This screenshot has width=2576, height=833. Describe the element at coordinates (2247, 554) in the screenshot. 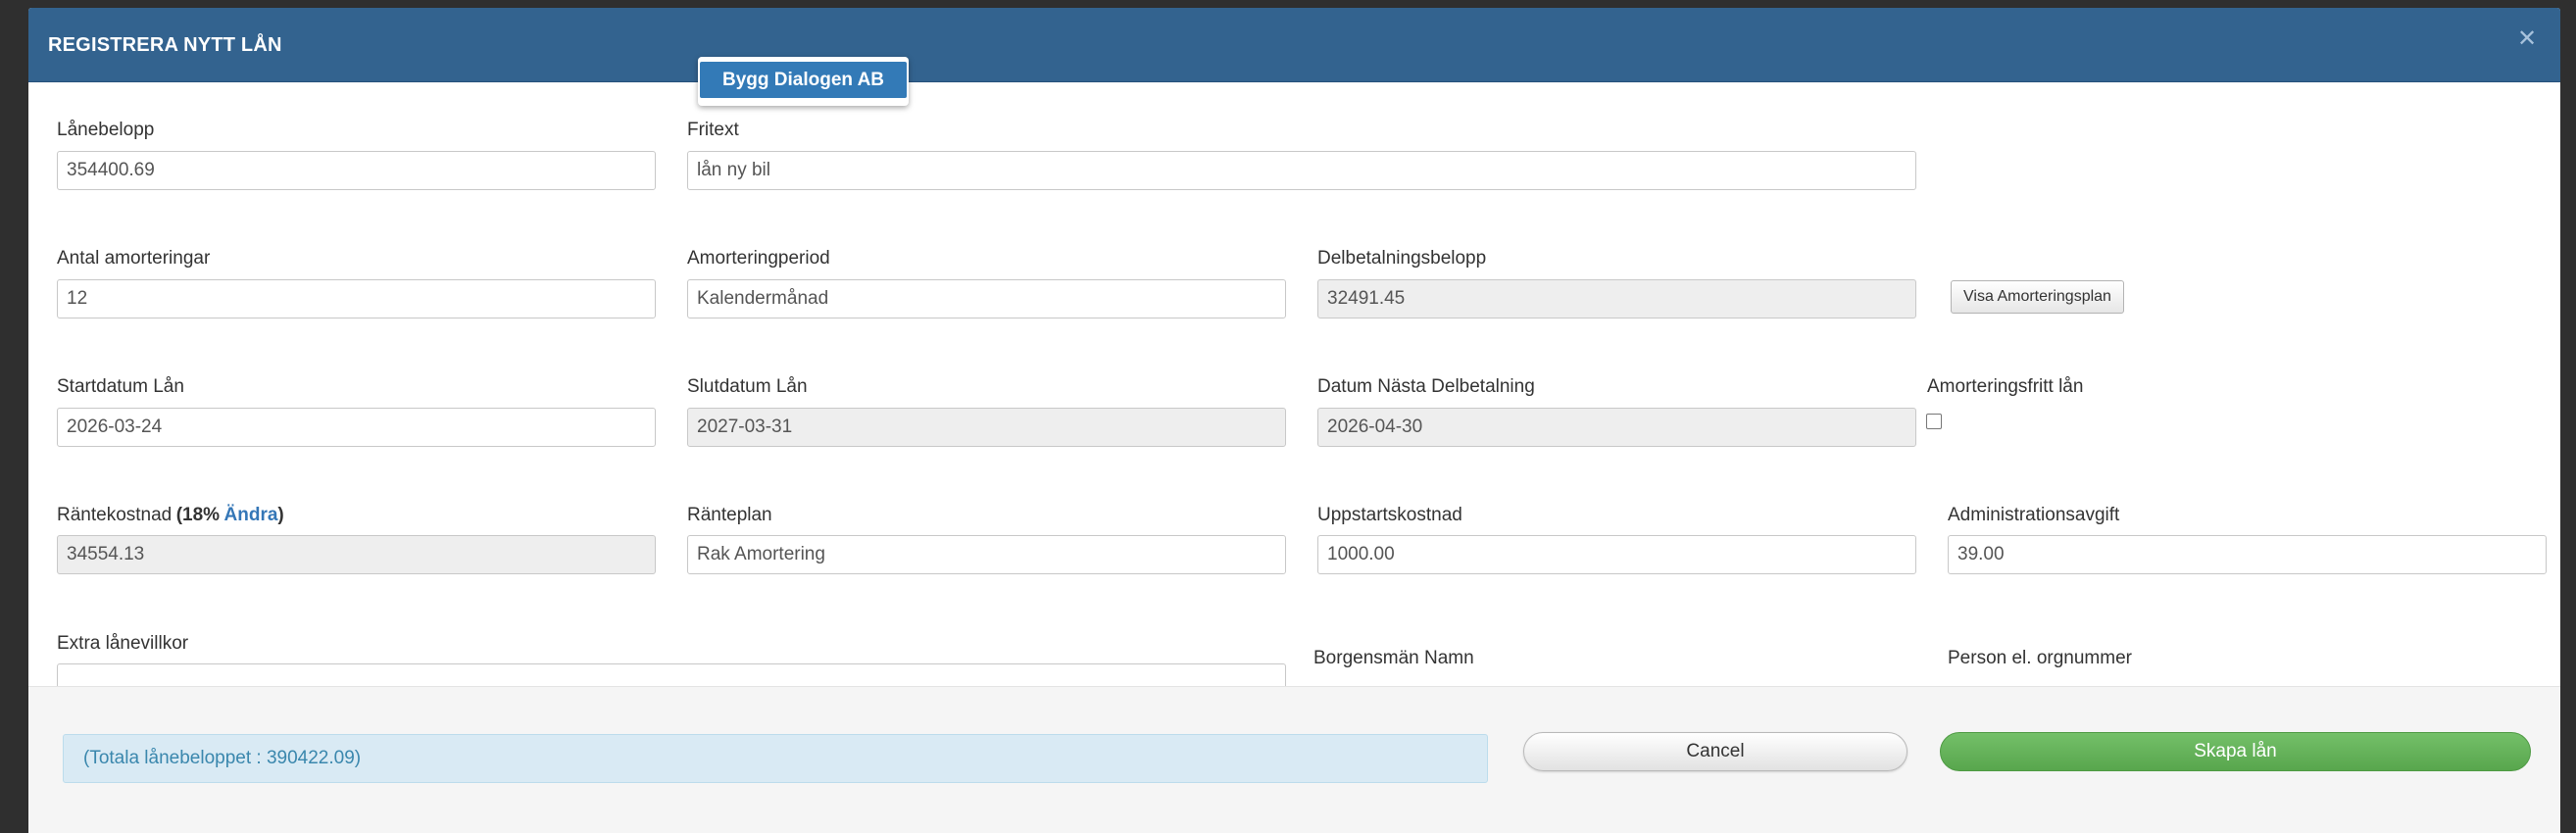

I see `admin-fee-input` at that location.